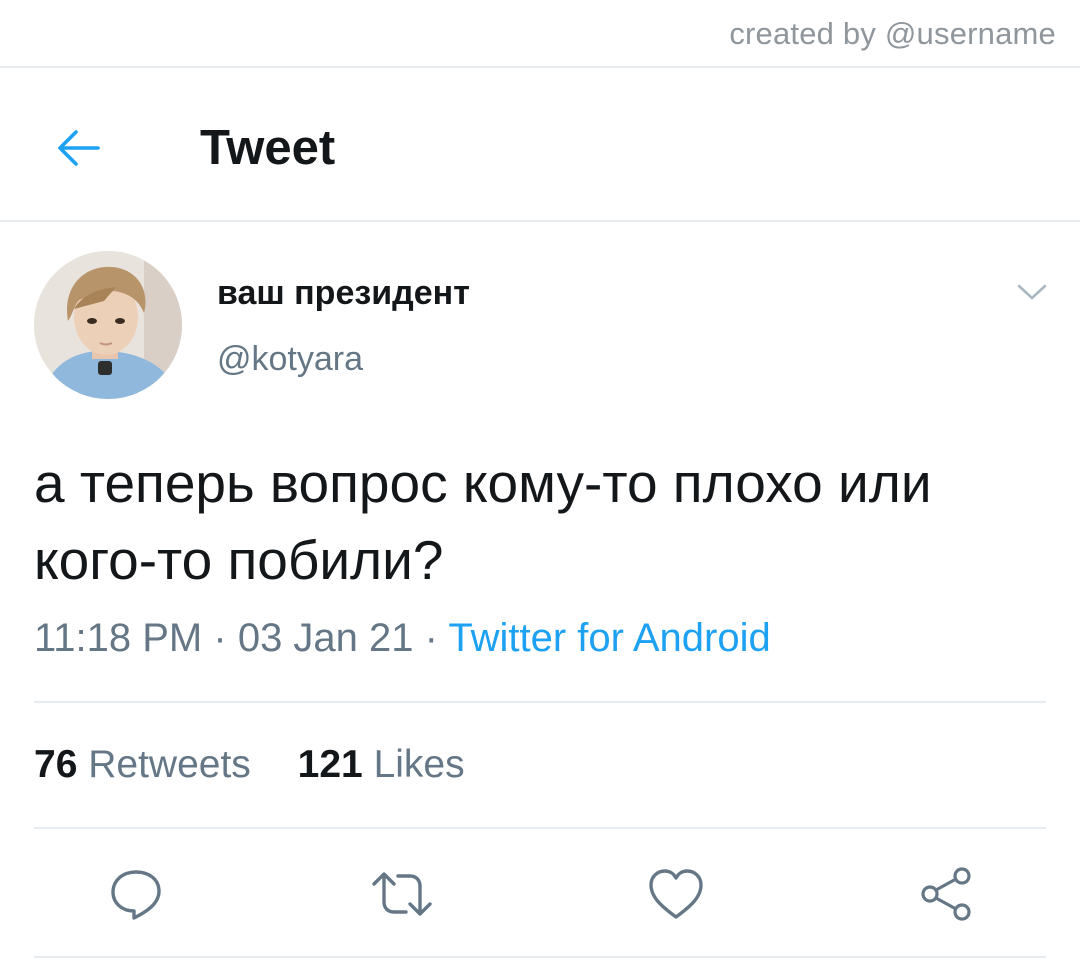 The width and height of the screenshot is (1080, 976). Describe the element at coordinates (169, 764) in the screenshot. I see `retweets-label: Retweets` at that location.